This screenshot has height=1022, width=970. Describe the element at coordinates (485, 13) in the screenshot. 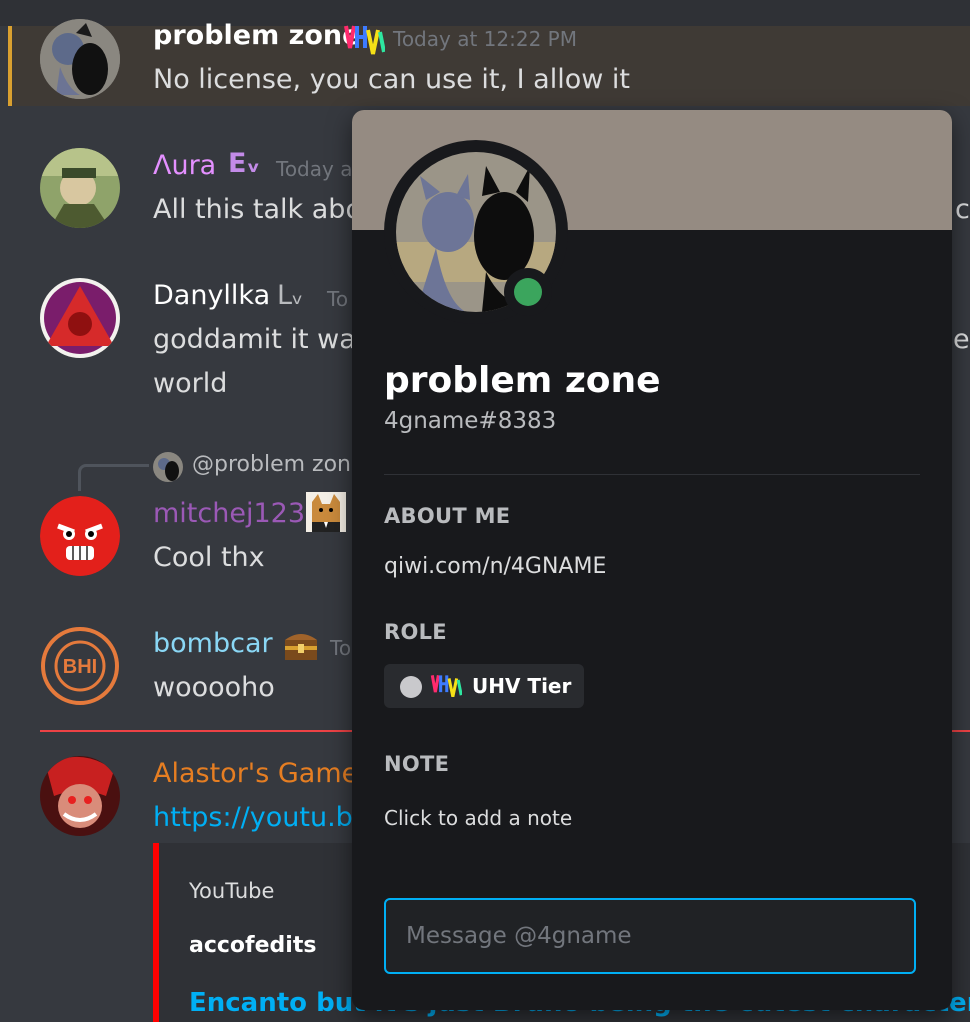

I see `top-bar` at that location.